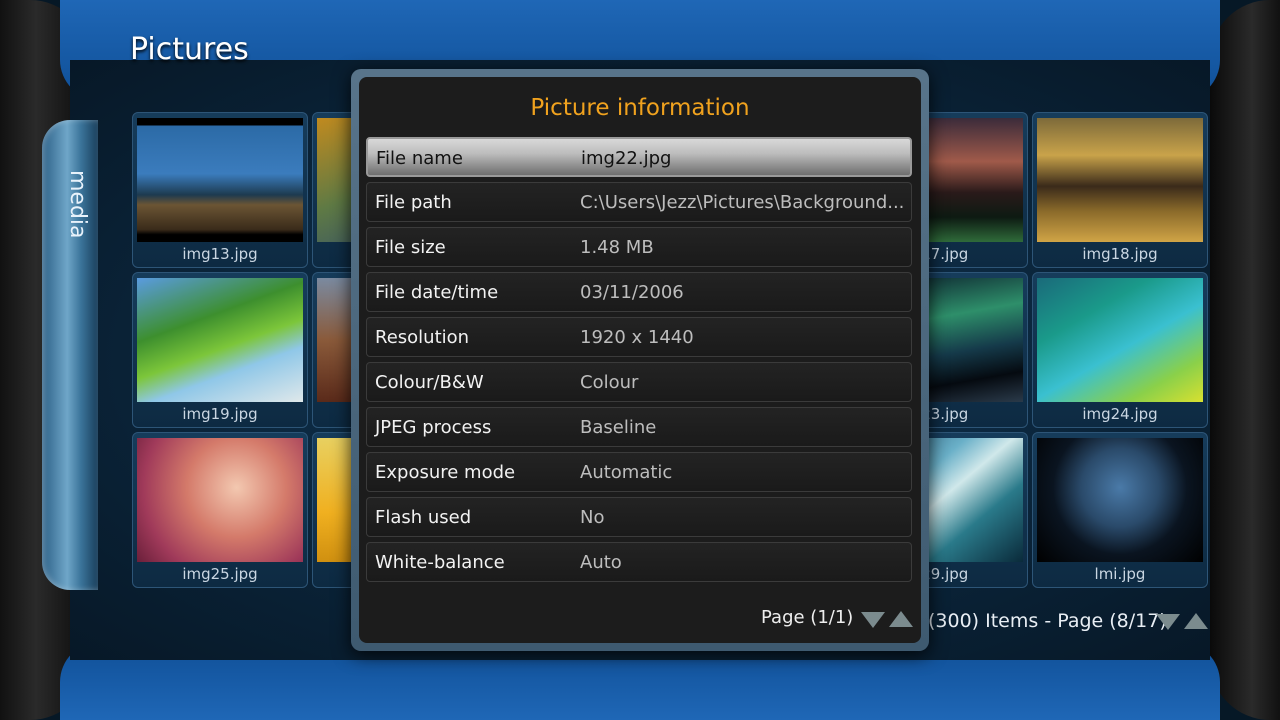 Image resolution: width=1280 pixels, height=720 pixels. Describe the element at coordinates (873, 620) in the screenshot. I see `dialog-scroll-down-icon` at that location.